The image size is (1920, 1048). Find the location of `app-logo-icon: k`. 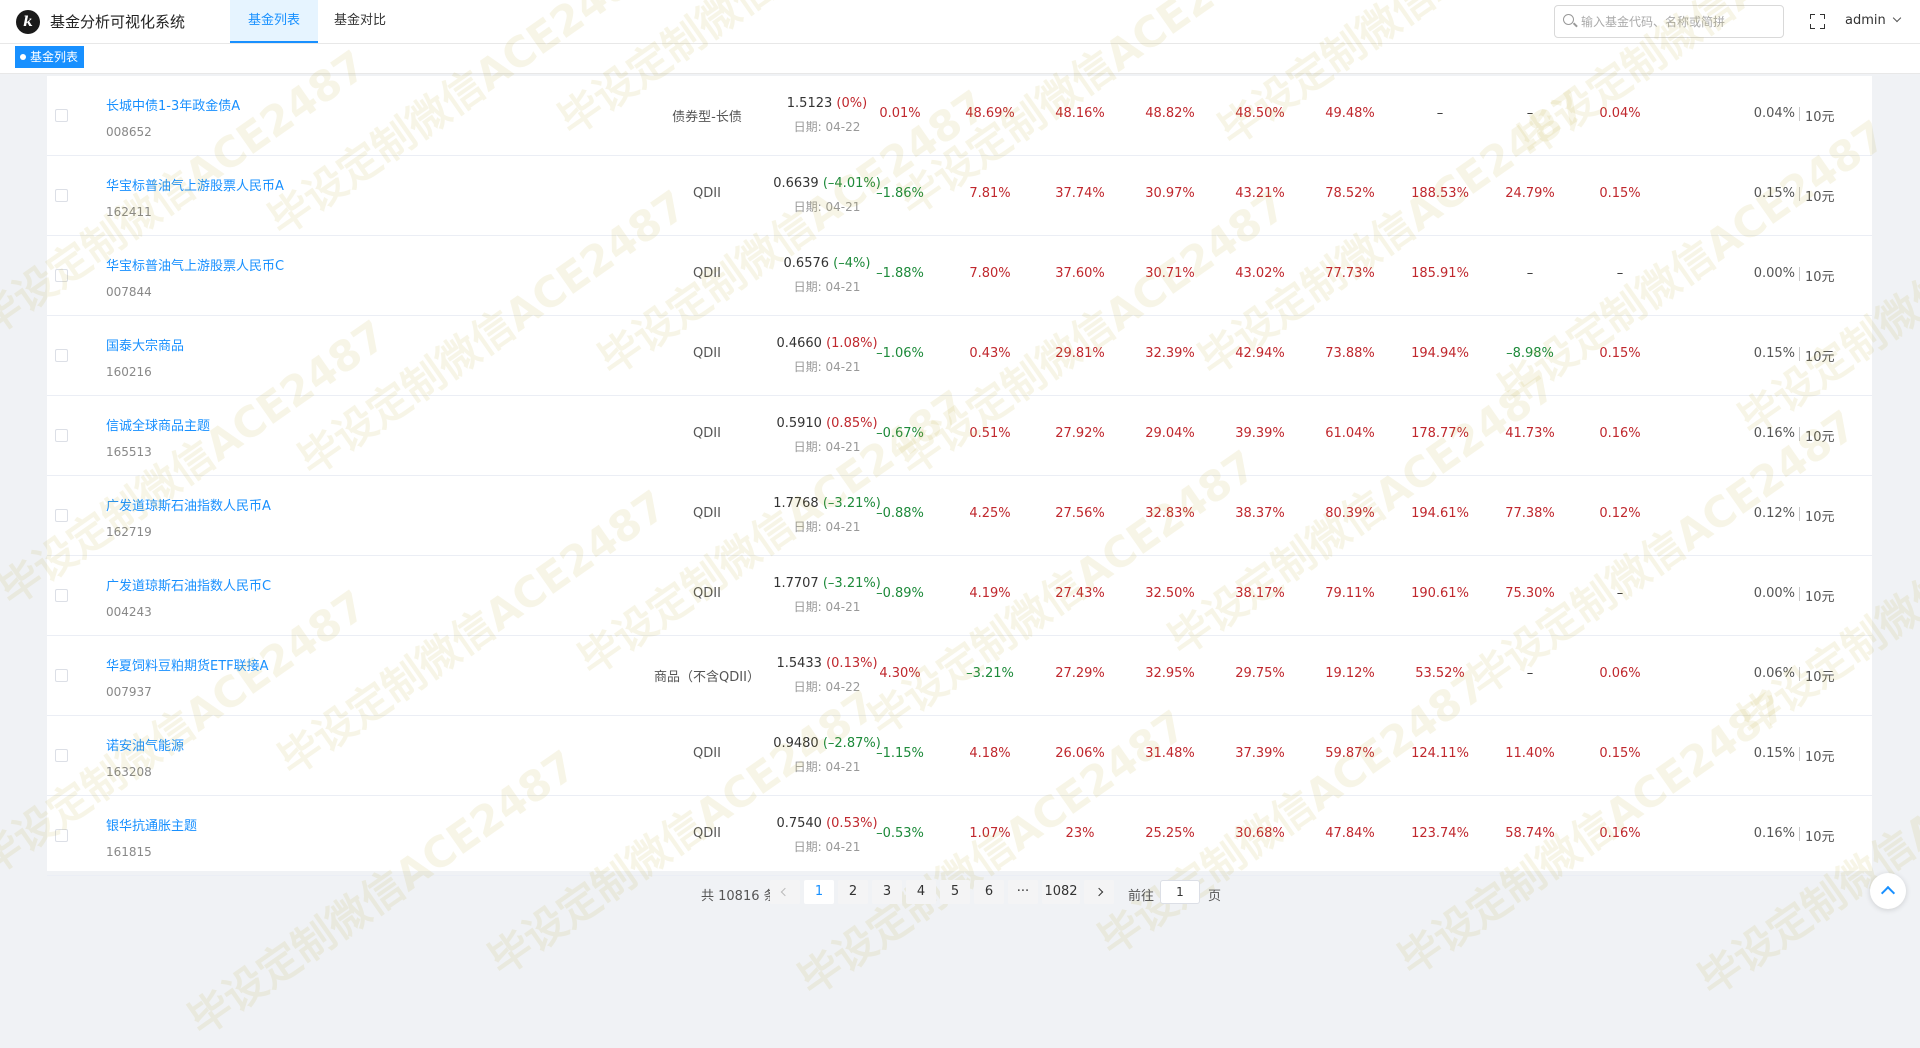

app-logo-icon: k is located at coordinates (28, 22).